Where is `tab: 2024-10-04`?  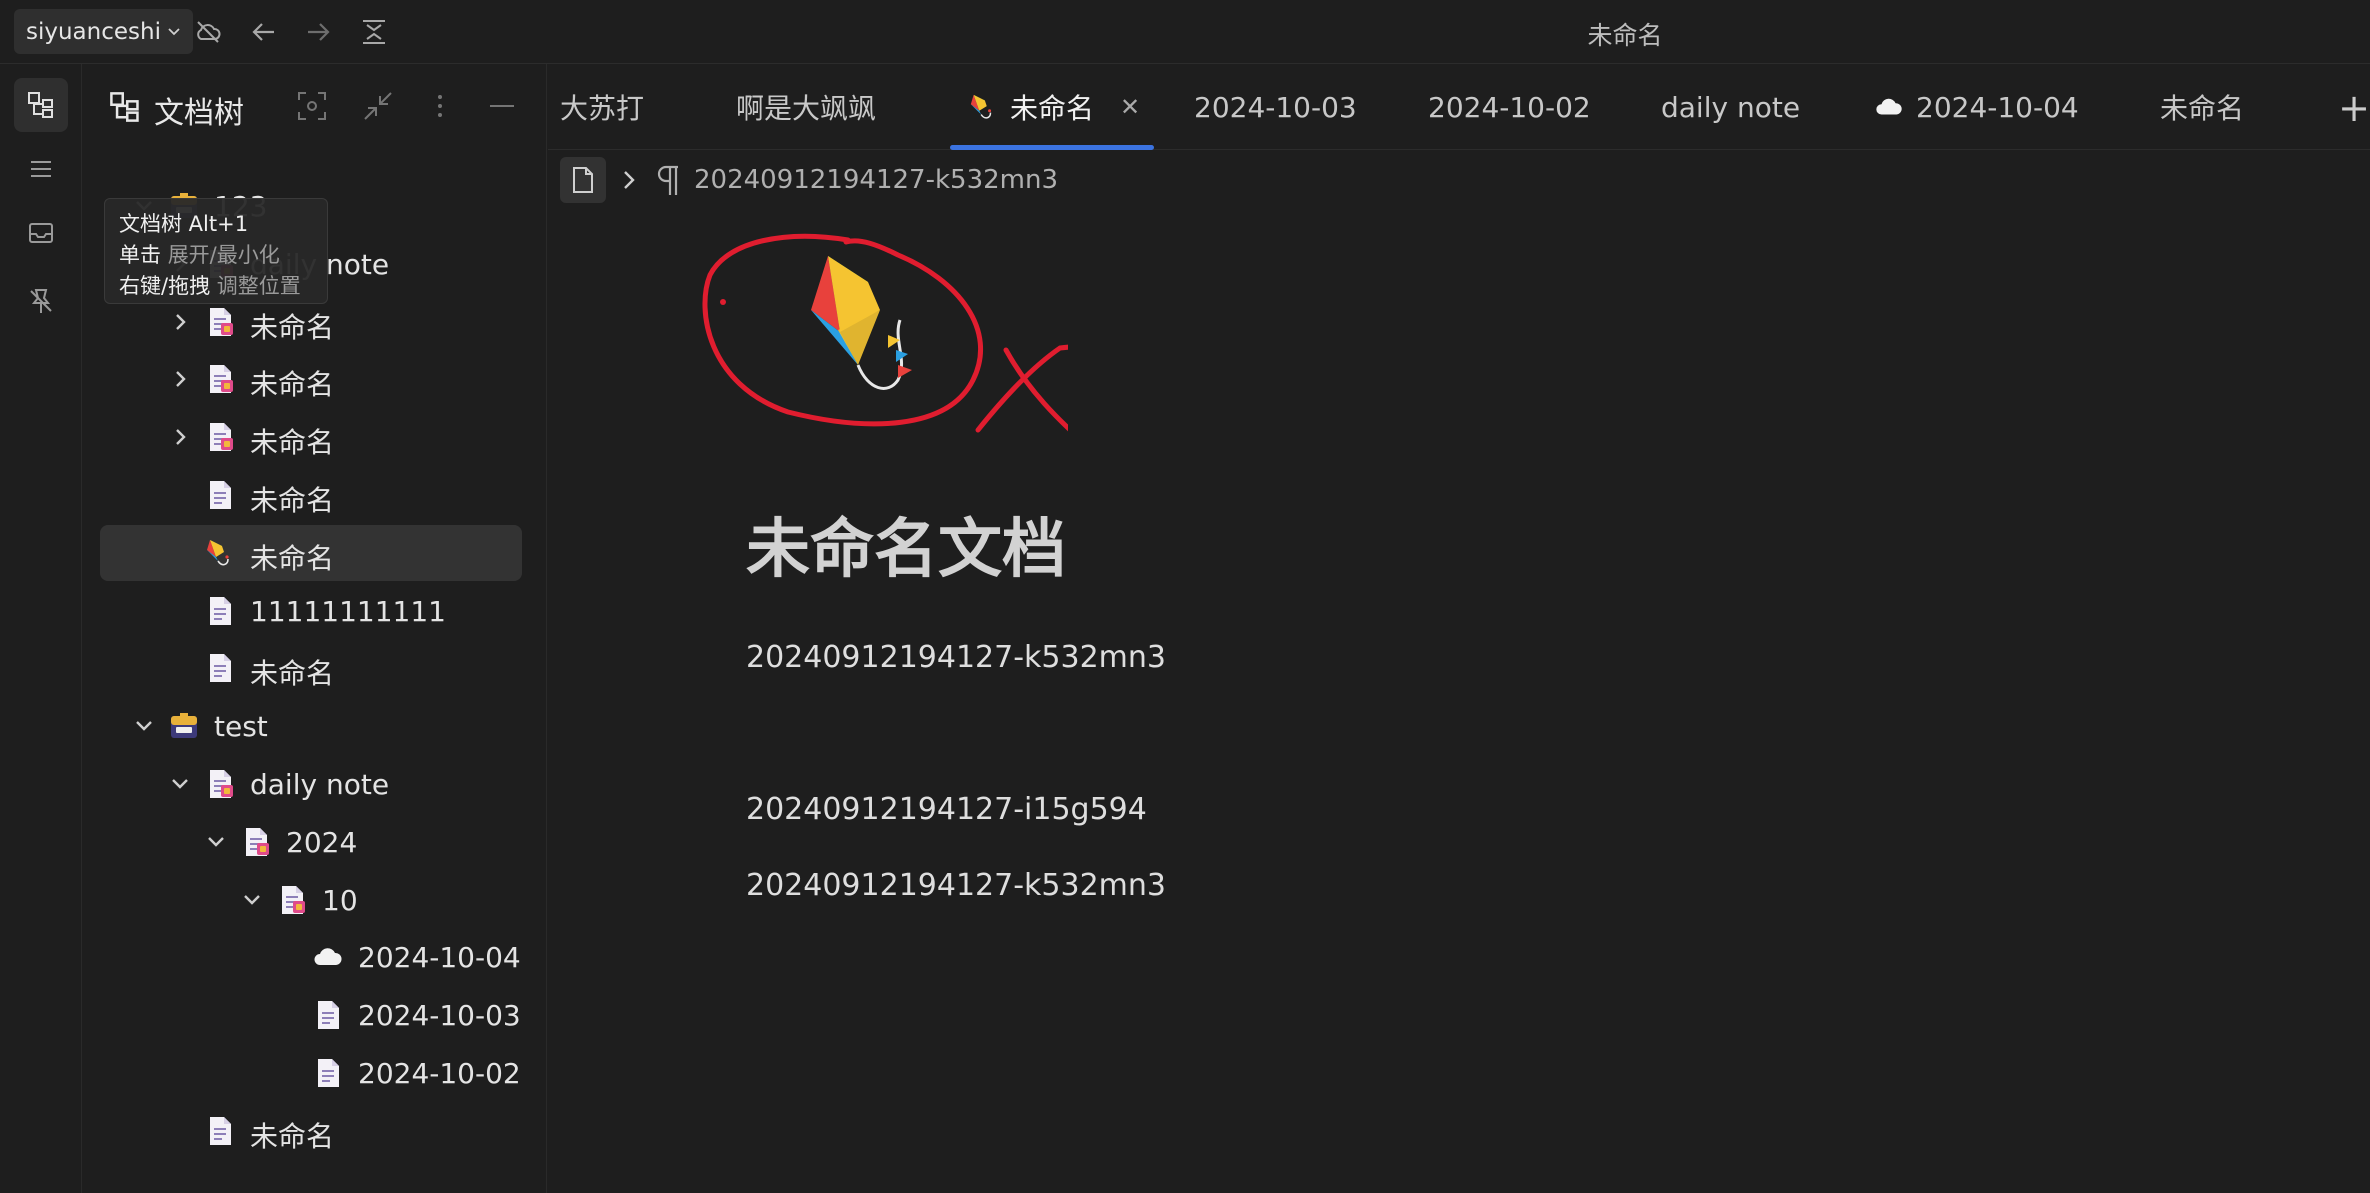 tab: 2024-10-04 is located at coordinates (1976, 107).